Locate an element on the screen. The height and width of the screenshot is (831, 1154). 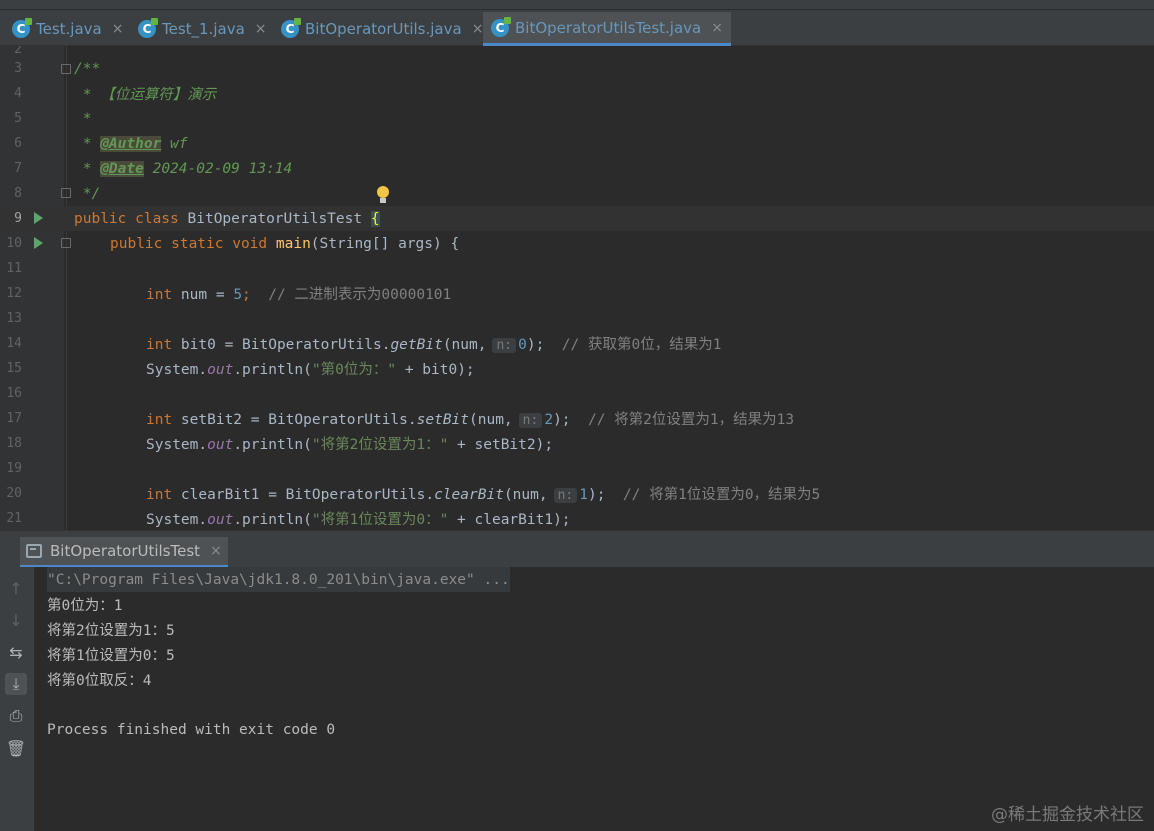
tab-test-1-java: C Test_1.java × is located at coordinates (202, 29).